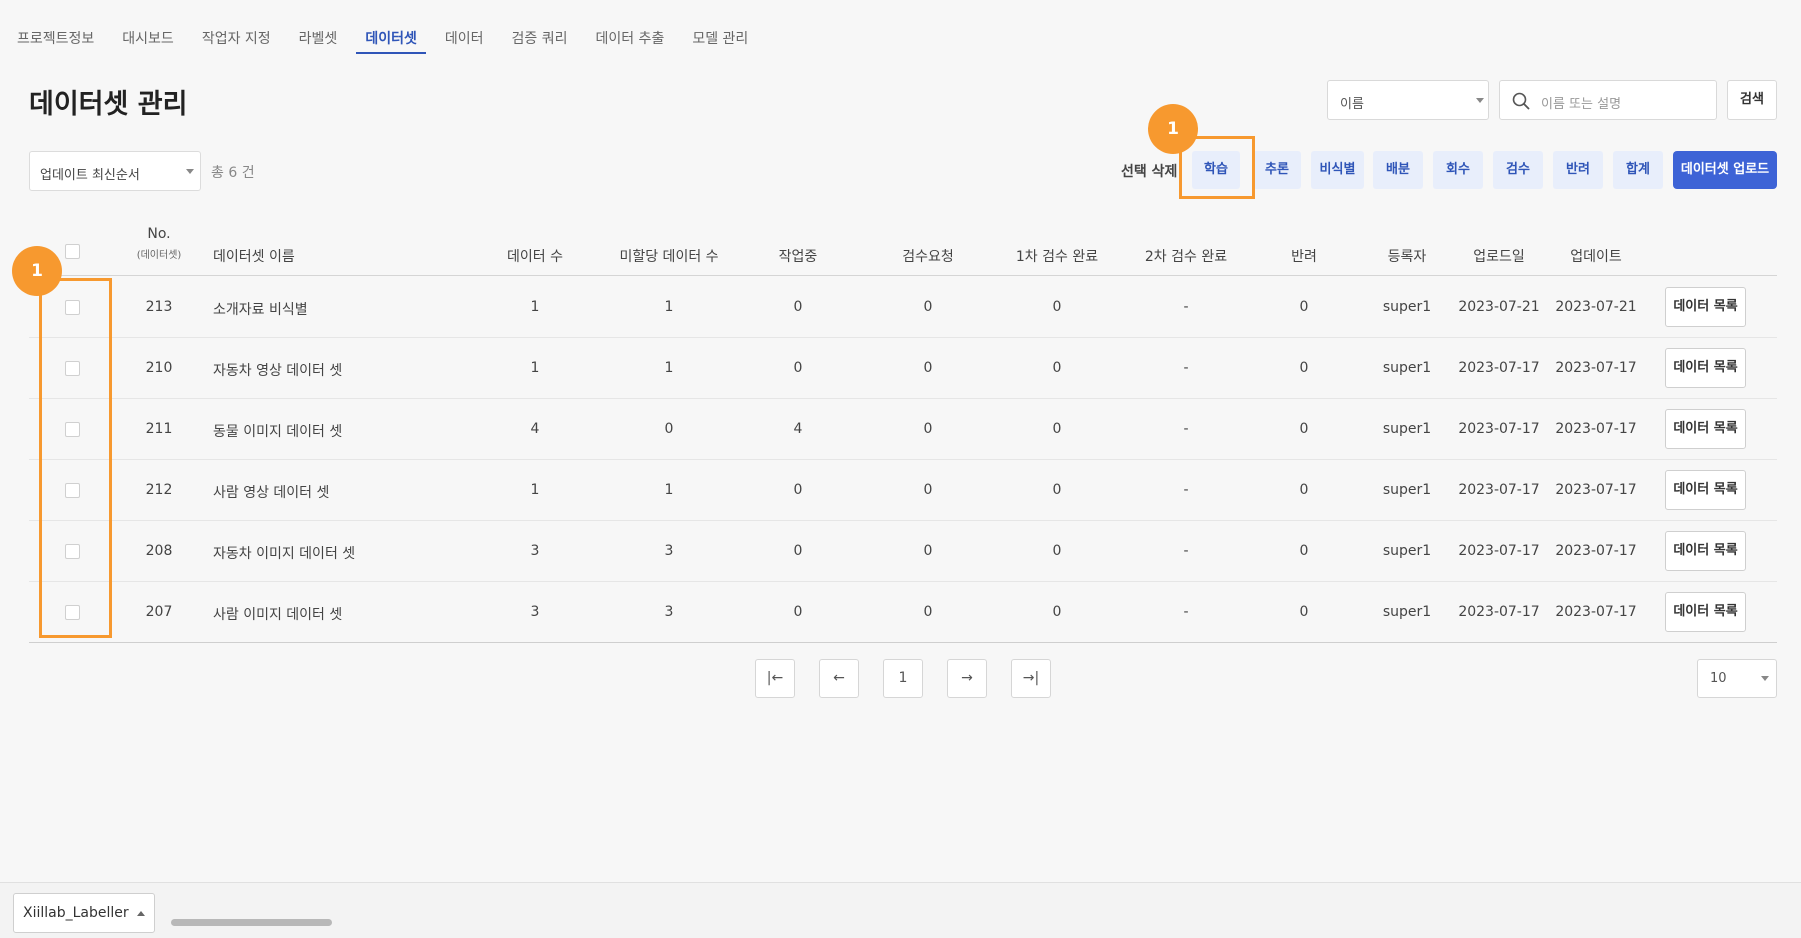 Image resolution: width=1801 pixels, height=938 pixels. I want to click on col-registrant: 등록자, so click(1407, 257).